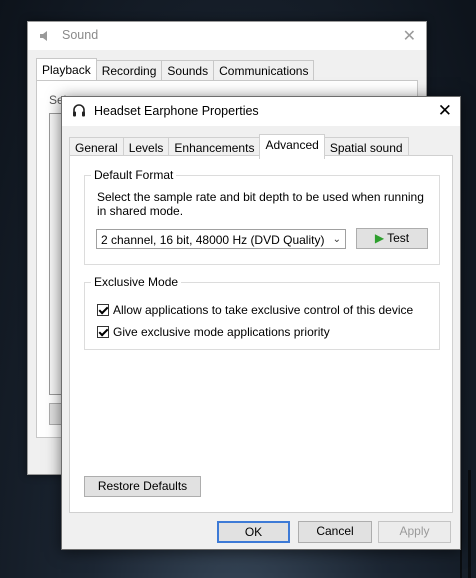 This screenshot has width=476, height=578. I want to click on play-icon: ▶, so click(379, 238).